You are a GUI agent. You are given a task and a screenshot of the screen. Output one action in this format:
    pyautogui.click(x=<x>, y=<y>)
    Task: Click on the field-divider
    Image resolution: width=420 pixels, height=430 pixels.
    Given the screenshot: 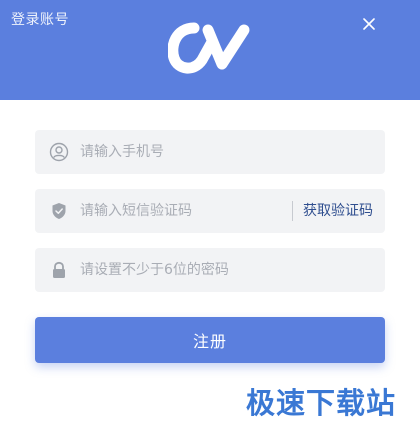 What is the action you would take?
    pyautogui.click(x=292, y=211)
    